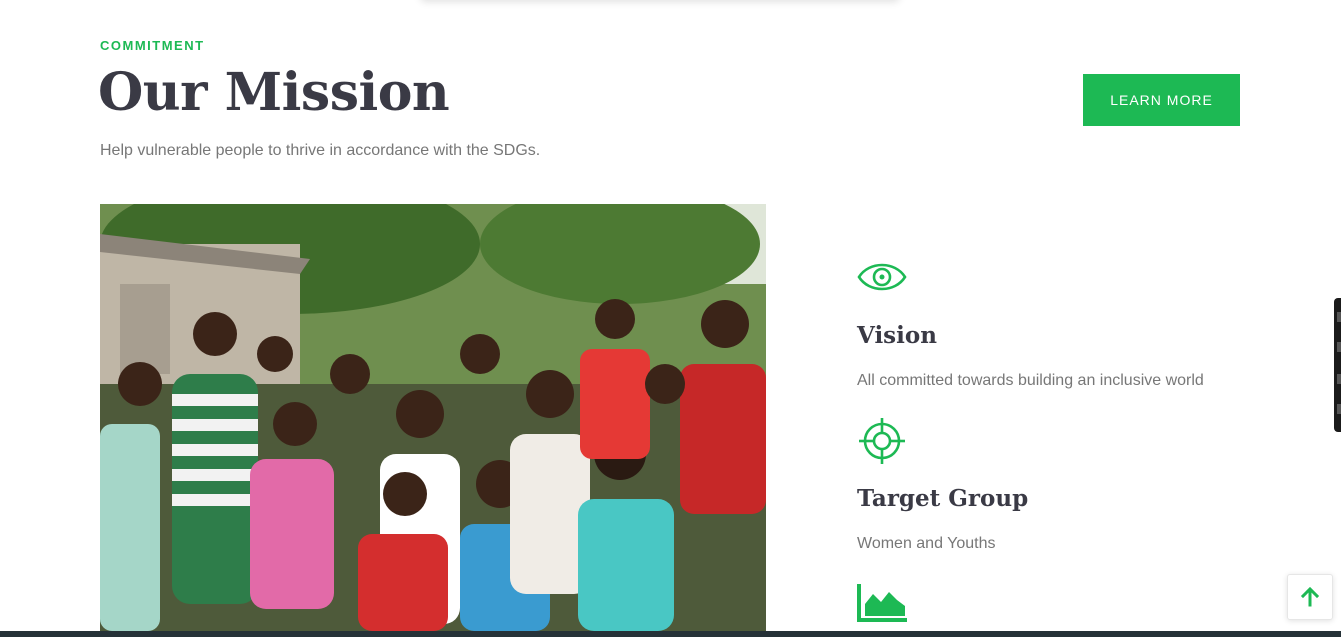 The width and height of the screenshot is (1341, 637). Describe the element at coordinates (1161, 100) in the screenshot. I see `learn-more-button: LEARN MORE` at that location.